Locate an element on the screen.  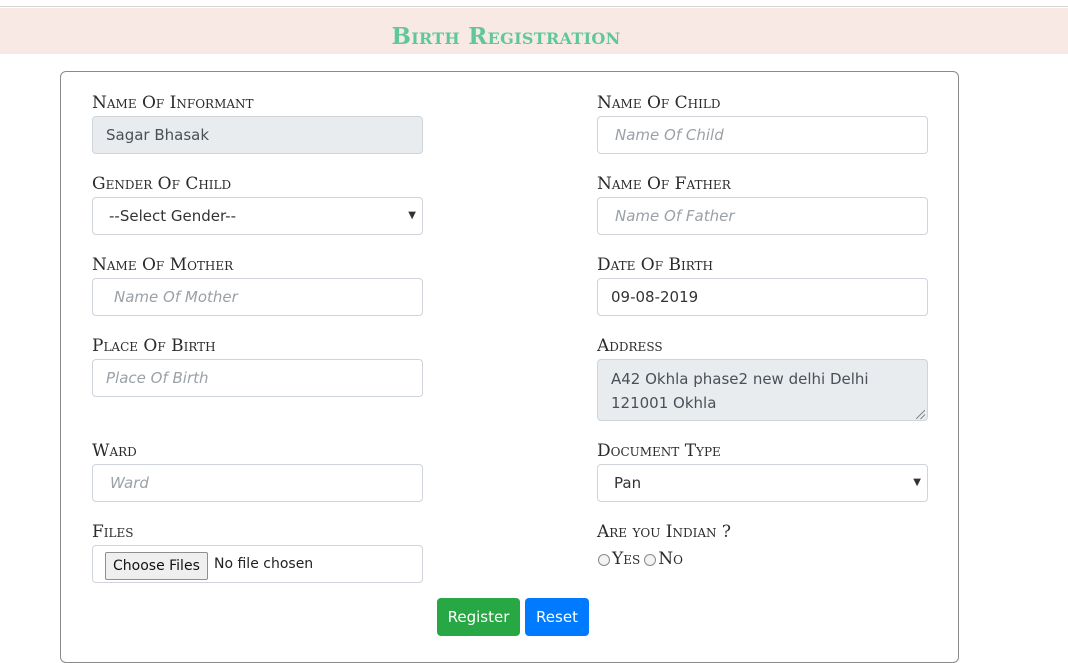
yes-label: Yes is located at coordinates (626, 559).